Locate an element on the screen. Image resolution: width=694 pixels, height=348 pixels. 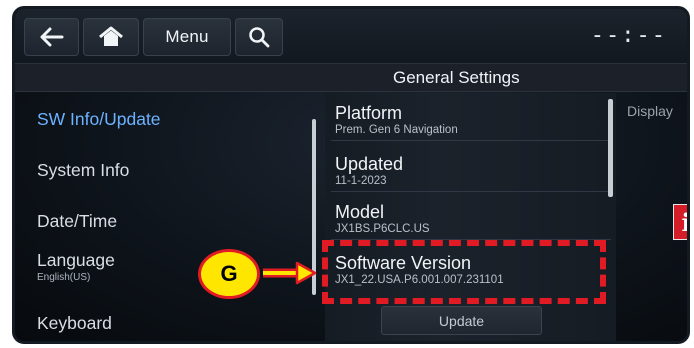
sidebar-item-keyboard: Keyboard is located at coordinates (74, 323).